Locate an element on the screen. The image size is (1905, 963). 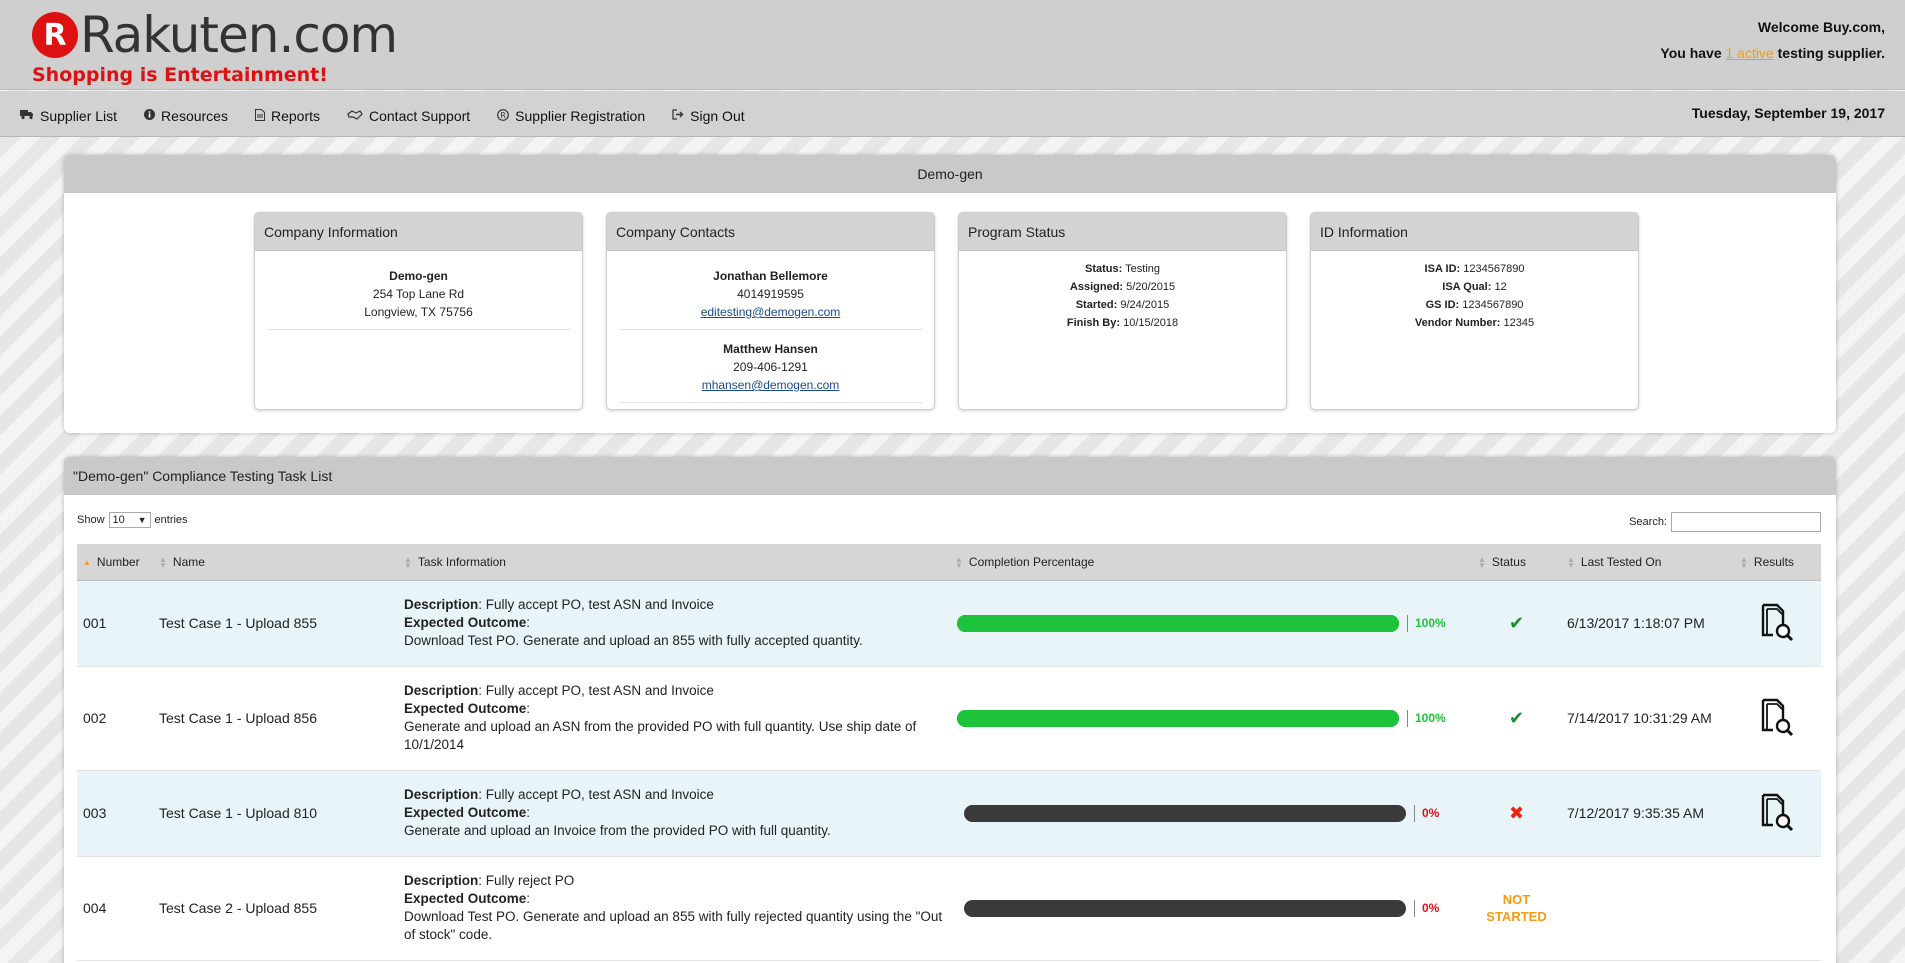
nav-supplier-registration: R Supplier Registration is located at coordinates (571, 116).